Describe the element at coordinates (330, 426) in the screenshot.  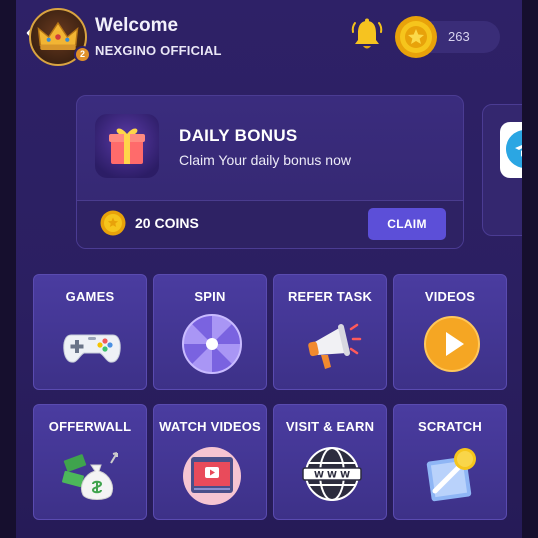
I see `visit-earn-label: VISIT & EARN` at that location.